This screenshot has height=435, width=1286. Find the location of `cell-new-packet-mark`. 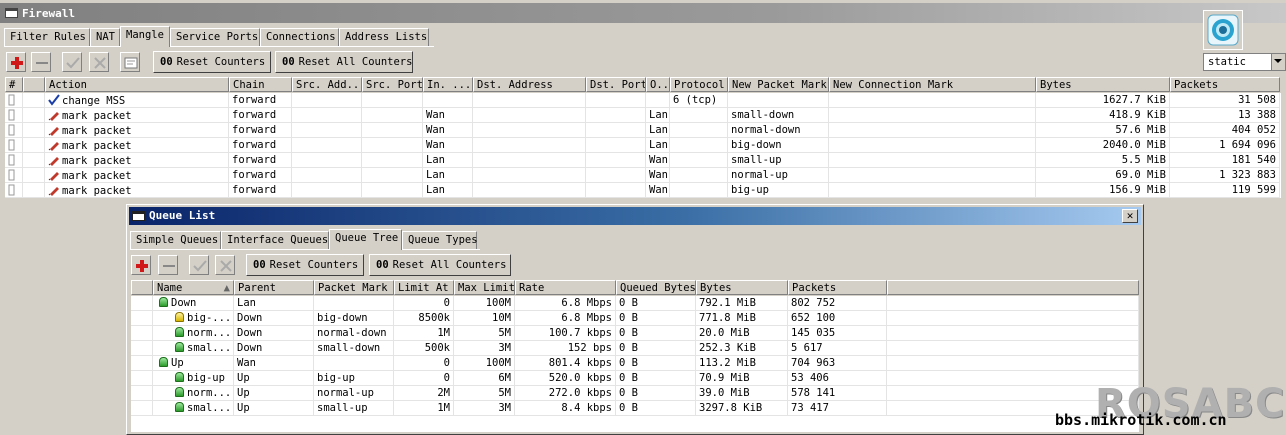

cell-new-packet-mark is located at coordinates (778, 100).